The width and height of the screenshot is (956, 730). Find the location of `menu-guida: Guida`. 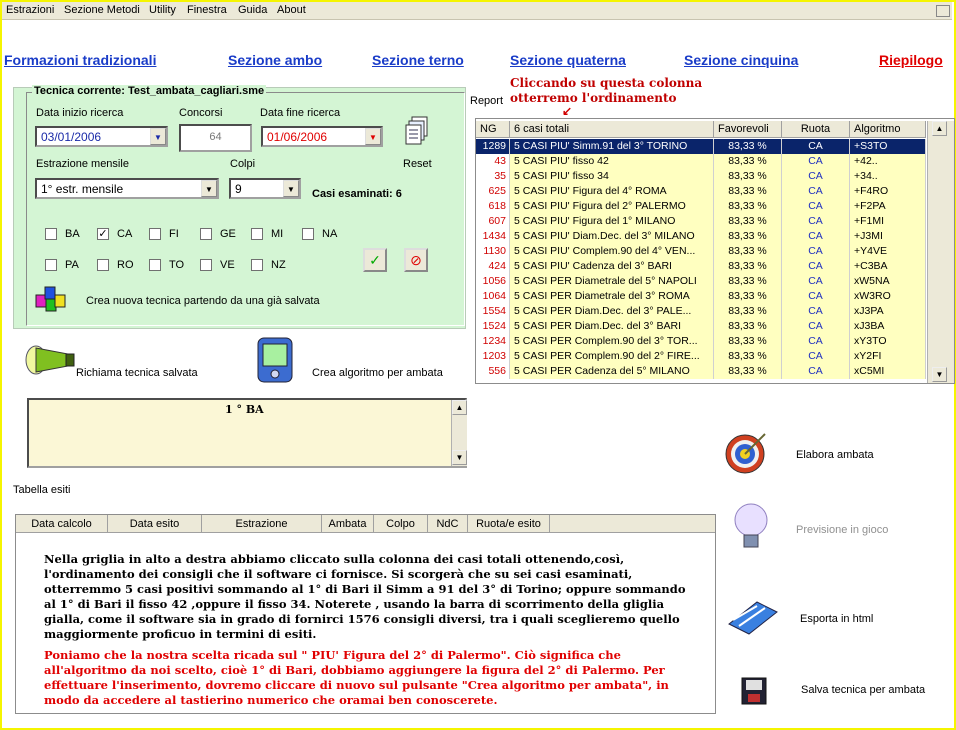

menu-guida: Guida is located at coordinates (252, 10).